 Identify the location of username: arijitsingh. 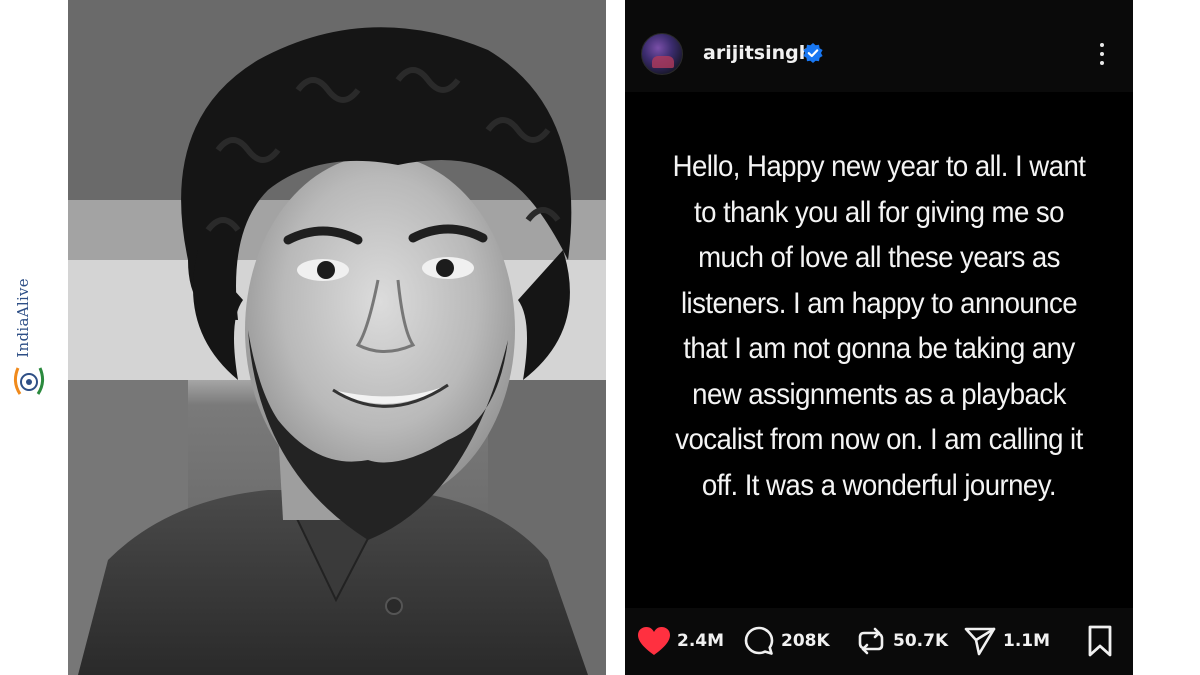
(757, 53).